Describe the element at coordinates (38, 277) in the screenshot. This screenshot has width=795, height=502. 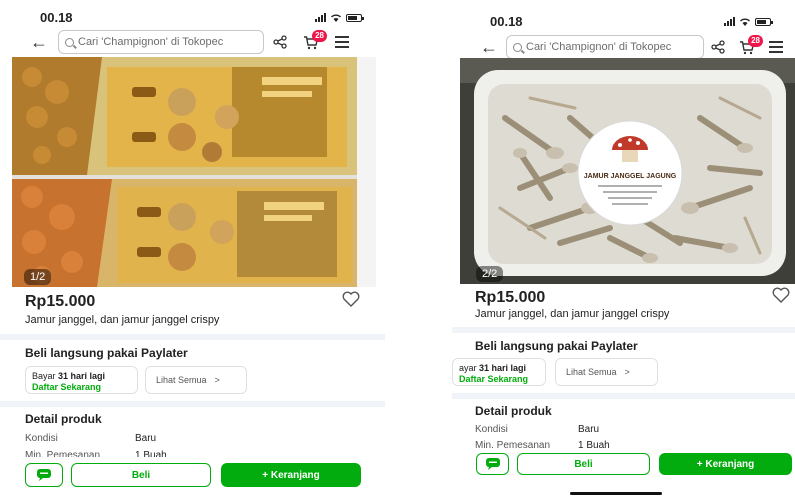
I see `image-counter: 1/2` at that location.